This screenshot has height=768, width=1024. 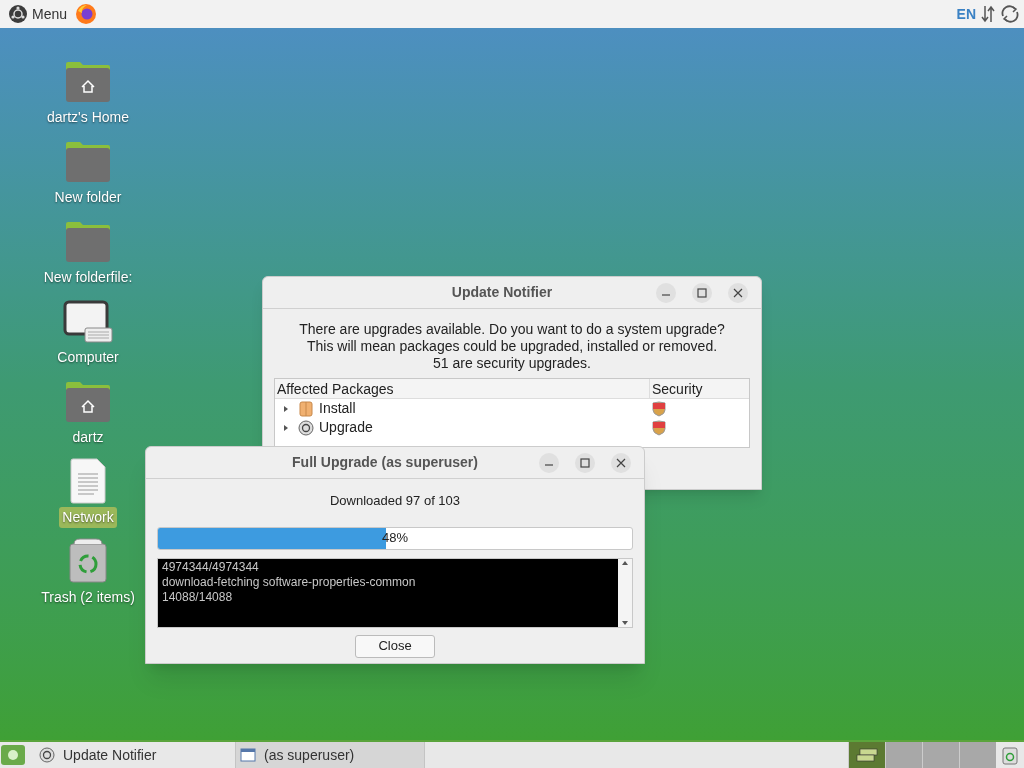 I want to click on tree-row: Upgrade, so click(x=484, y=427).